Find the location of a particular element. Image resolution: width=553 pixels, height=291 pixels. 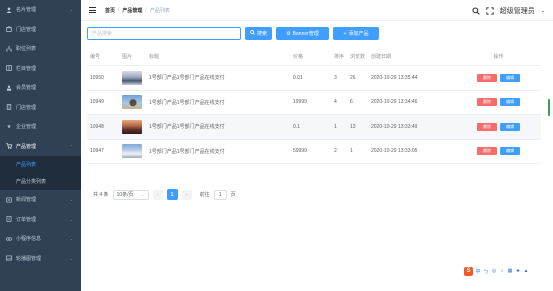

toolbox-icon: ▲ is located at coordinates (526, 271).